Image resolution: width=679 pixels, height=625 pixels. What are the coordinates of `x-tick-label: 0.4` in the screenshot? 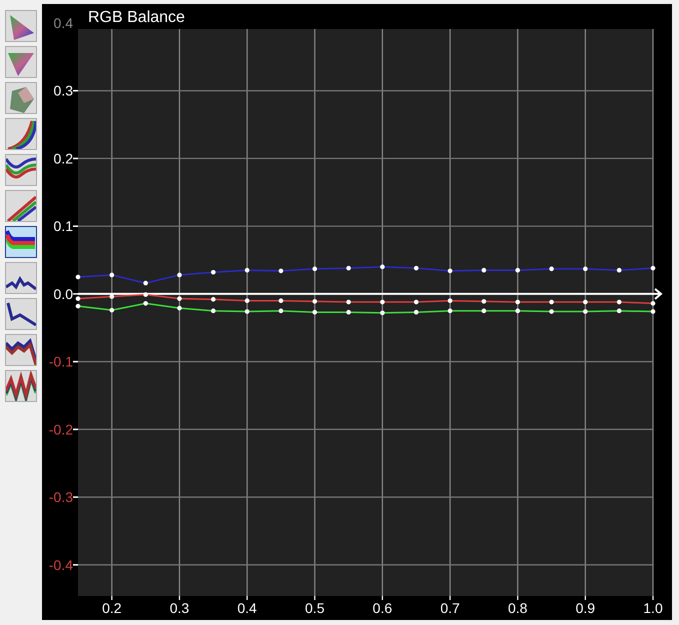 It's located at (247, 608).